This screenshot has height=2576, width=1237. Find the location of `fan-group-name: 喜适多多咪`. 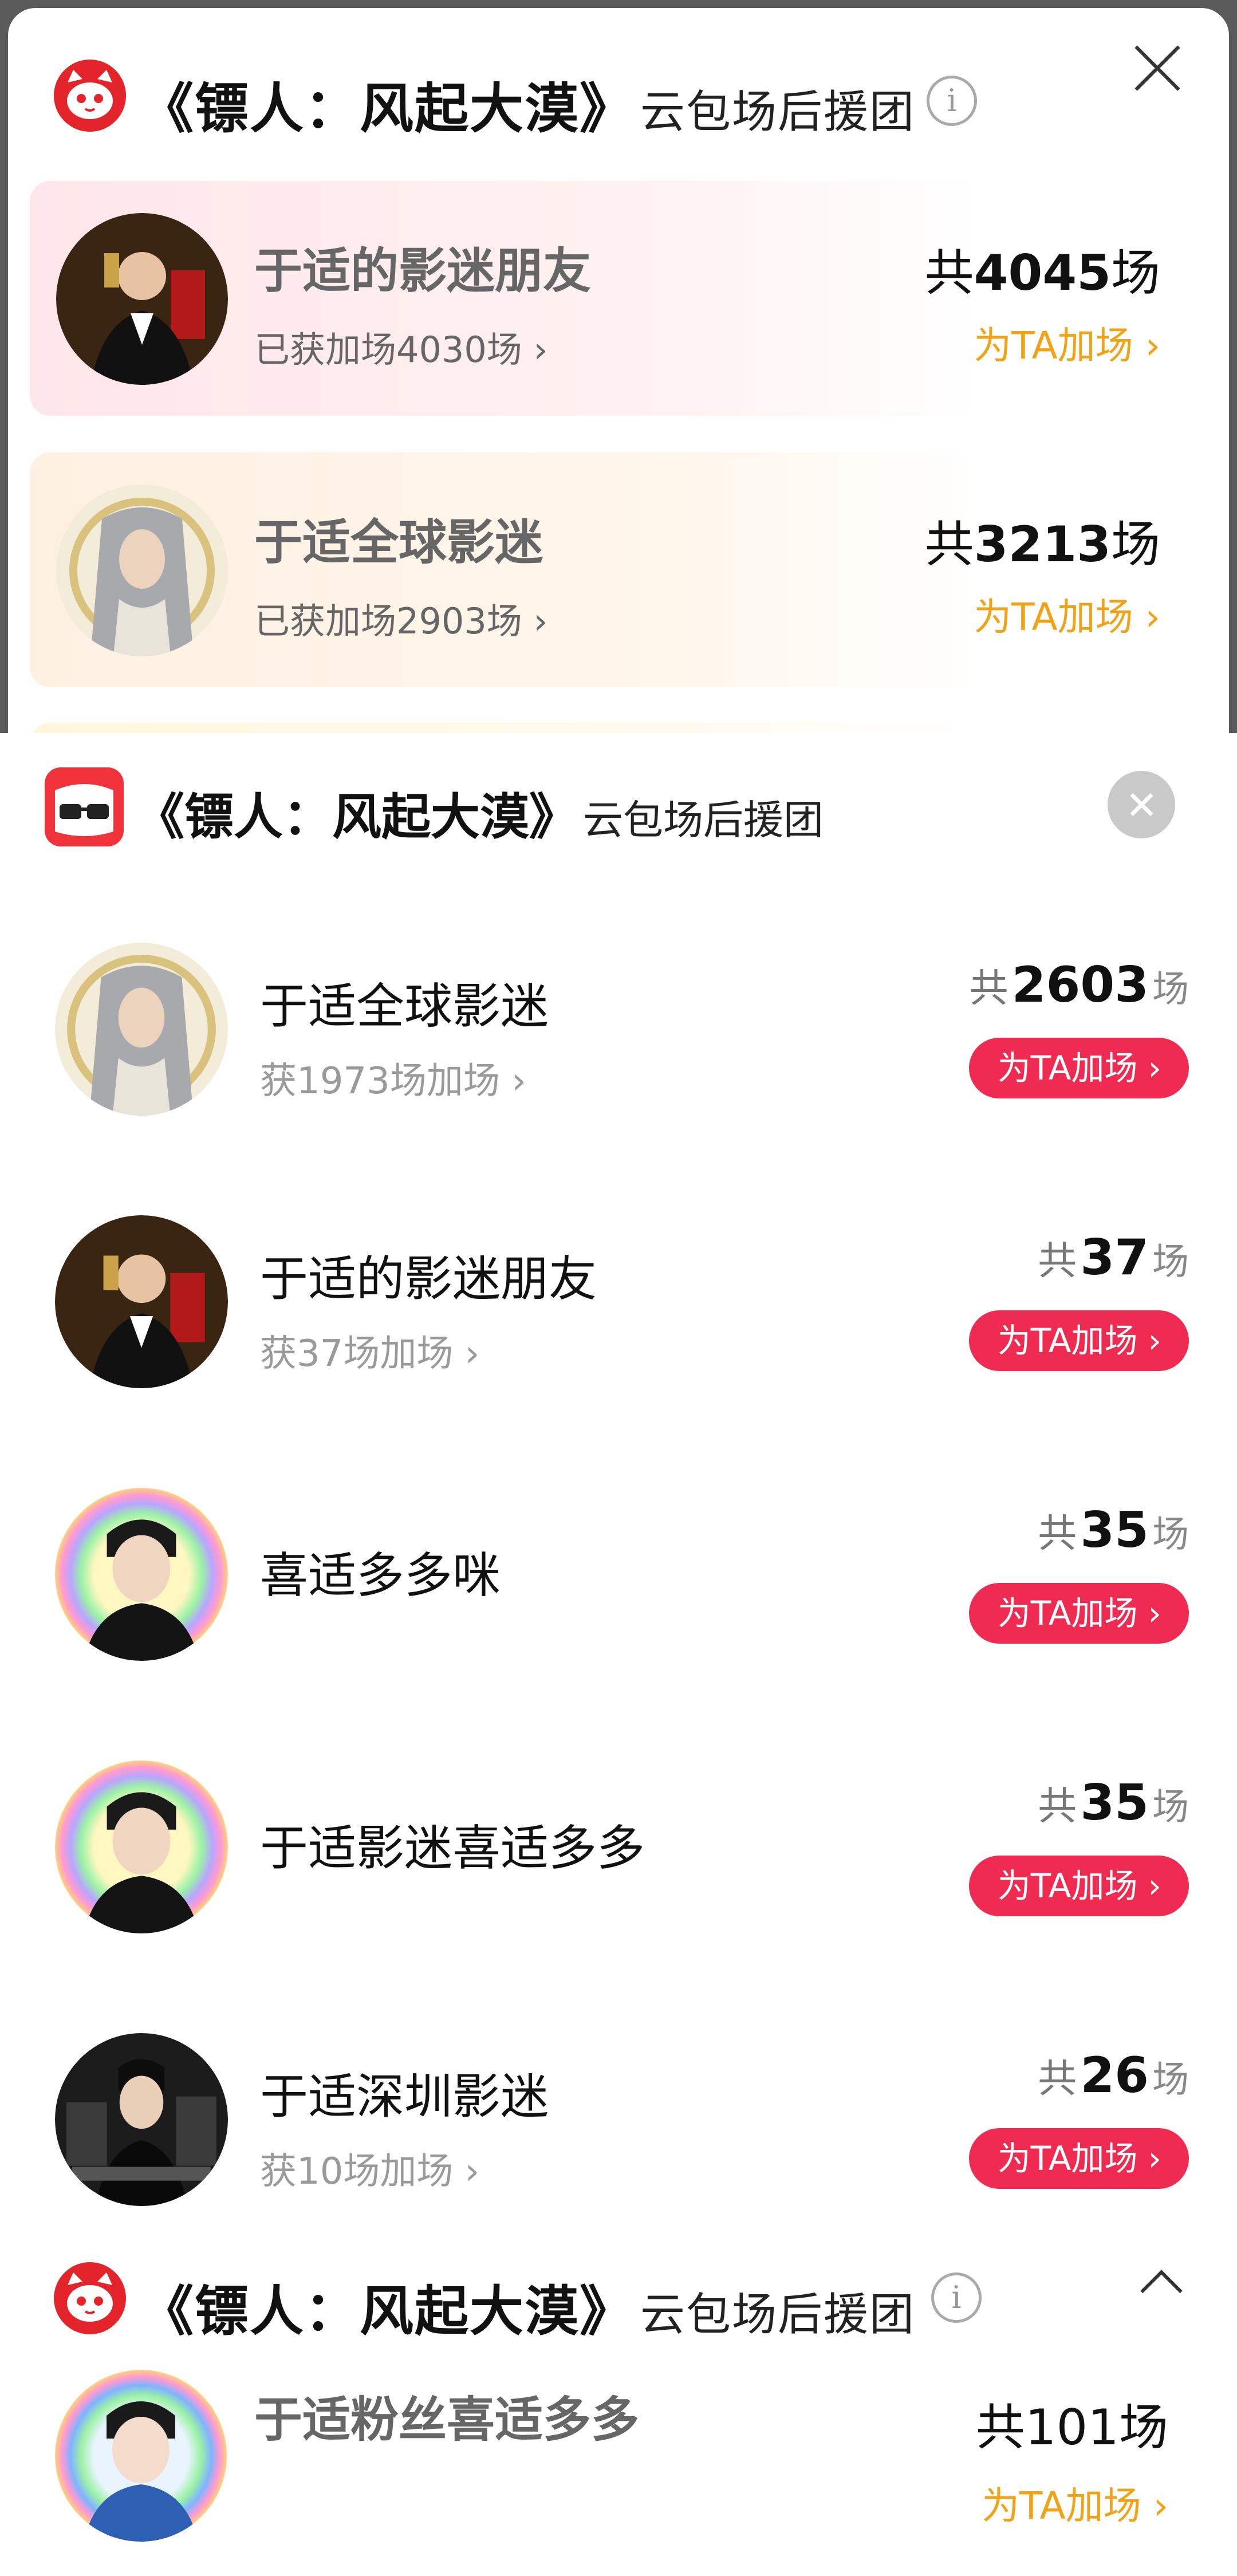

fan-group-name: 喜适多多咪 is located at coordinates (380, 1576).